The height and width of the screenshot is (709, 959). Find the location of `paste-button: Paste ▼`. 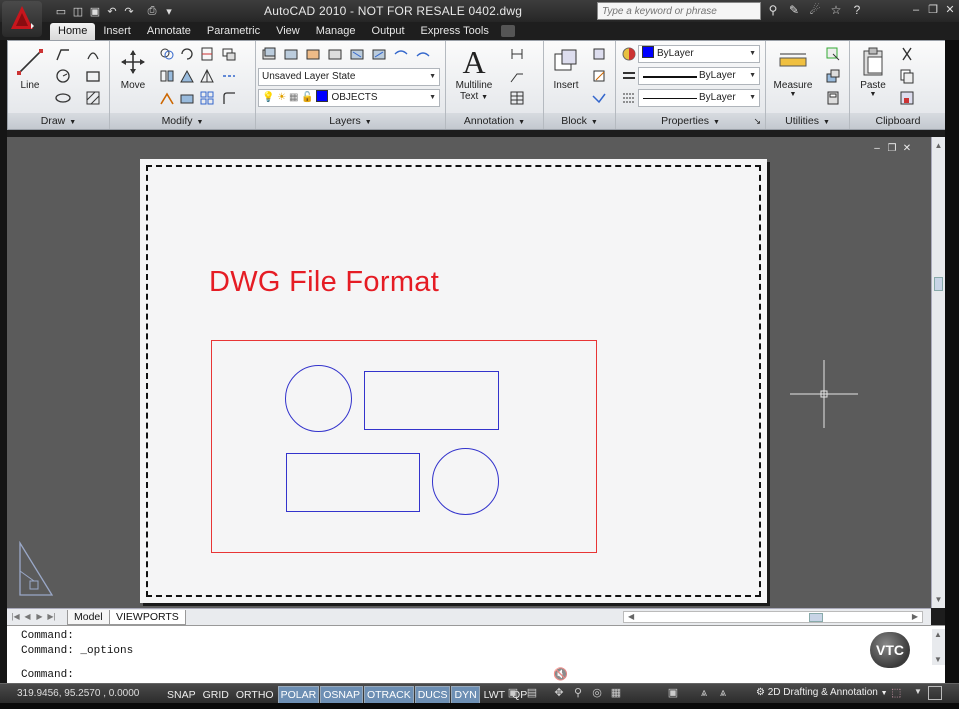

paste-button: Paste ▼ is located at coordinates (873, 71).